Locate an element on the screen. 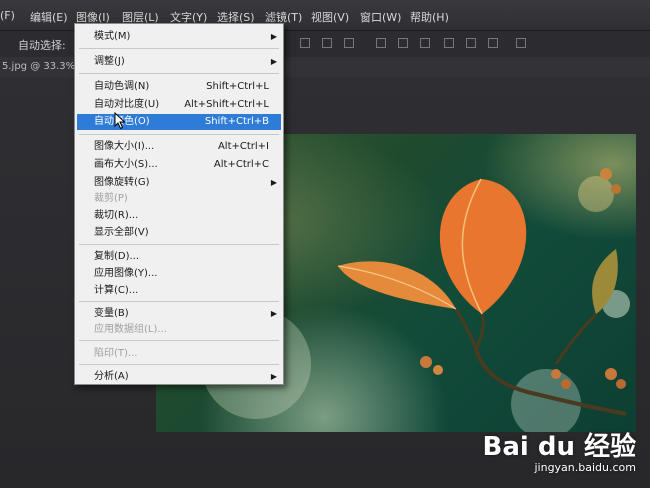 The image size is (650, 488). menu-item-adjustments: 调整(J) ▶ is located at coordinates (179, 62).